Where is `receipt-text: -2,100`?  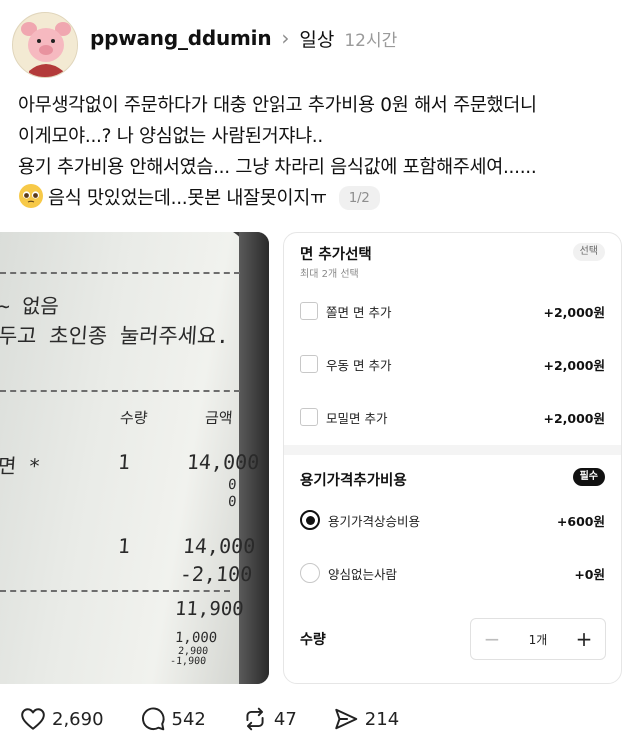 receipt-text: -2,100 is located at coordinates (216, 574).